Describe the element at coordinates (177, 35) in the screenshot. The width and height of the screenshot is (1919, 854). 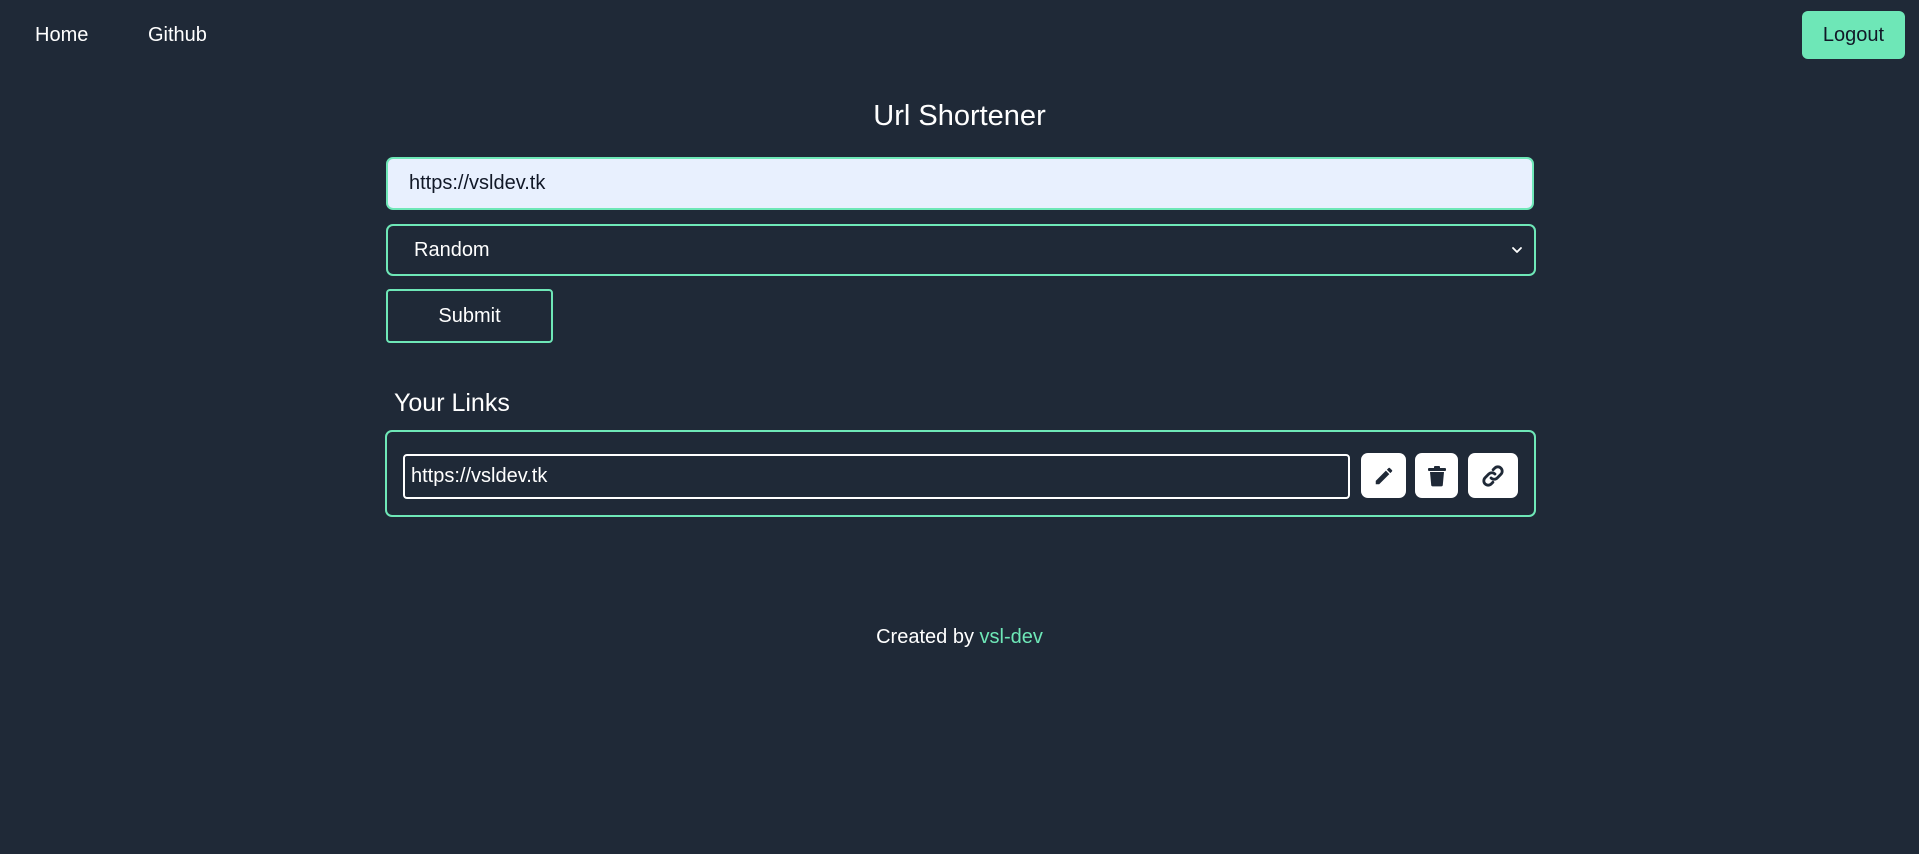
I see `nav-github-link: Github` at that location.